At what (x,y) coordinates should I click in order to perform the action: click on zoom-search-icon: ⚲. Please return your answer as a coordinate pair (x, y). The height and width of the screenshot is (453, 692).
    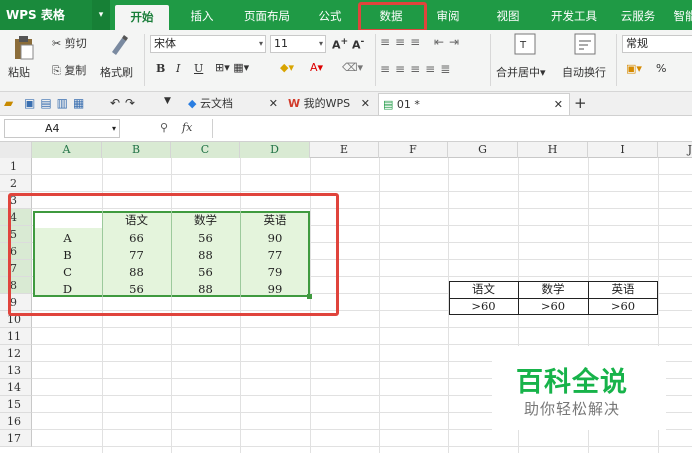
    Looking at the image, I should click on (164, 127).